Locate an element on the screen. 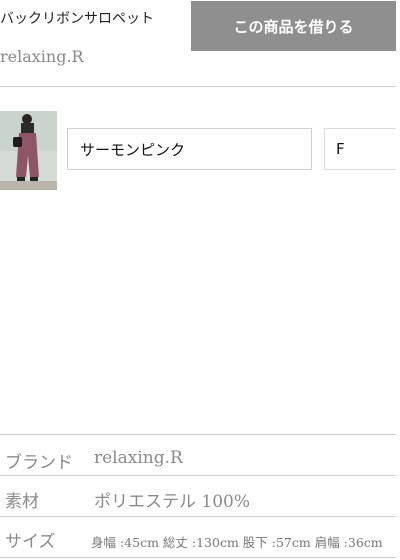  product-photo-icon is located at coordinates (28, 150).